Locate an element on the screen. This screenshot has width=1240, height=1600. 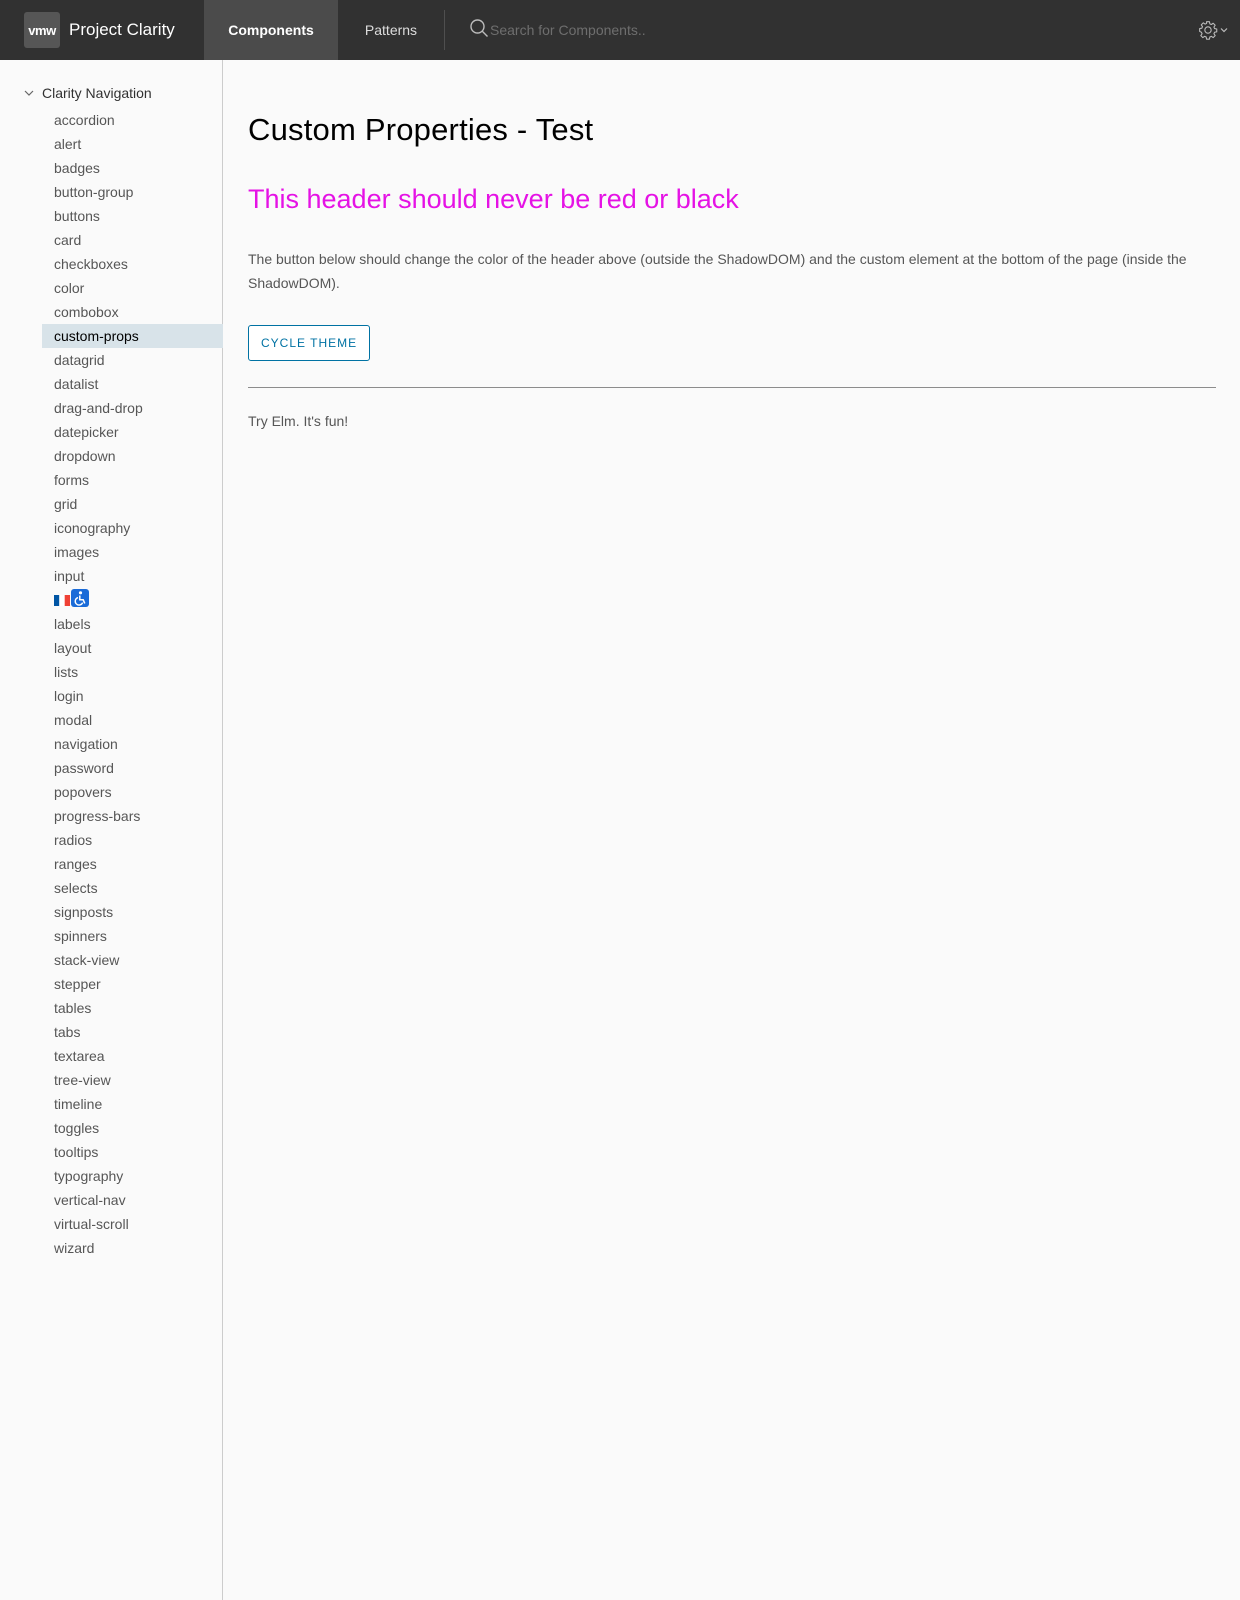
sidebar-item-toggles: toggles is located at coordinates (132, 1128).